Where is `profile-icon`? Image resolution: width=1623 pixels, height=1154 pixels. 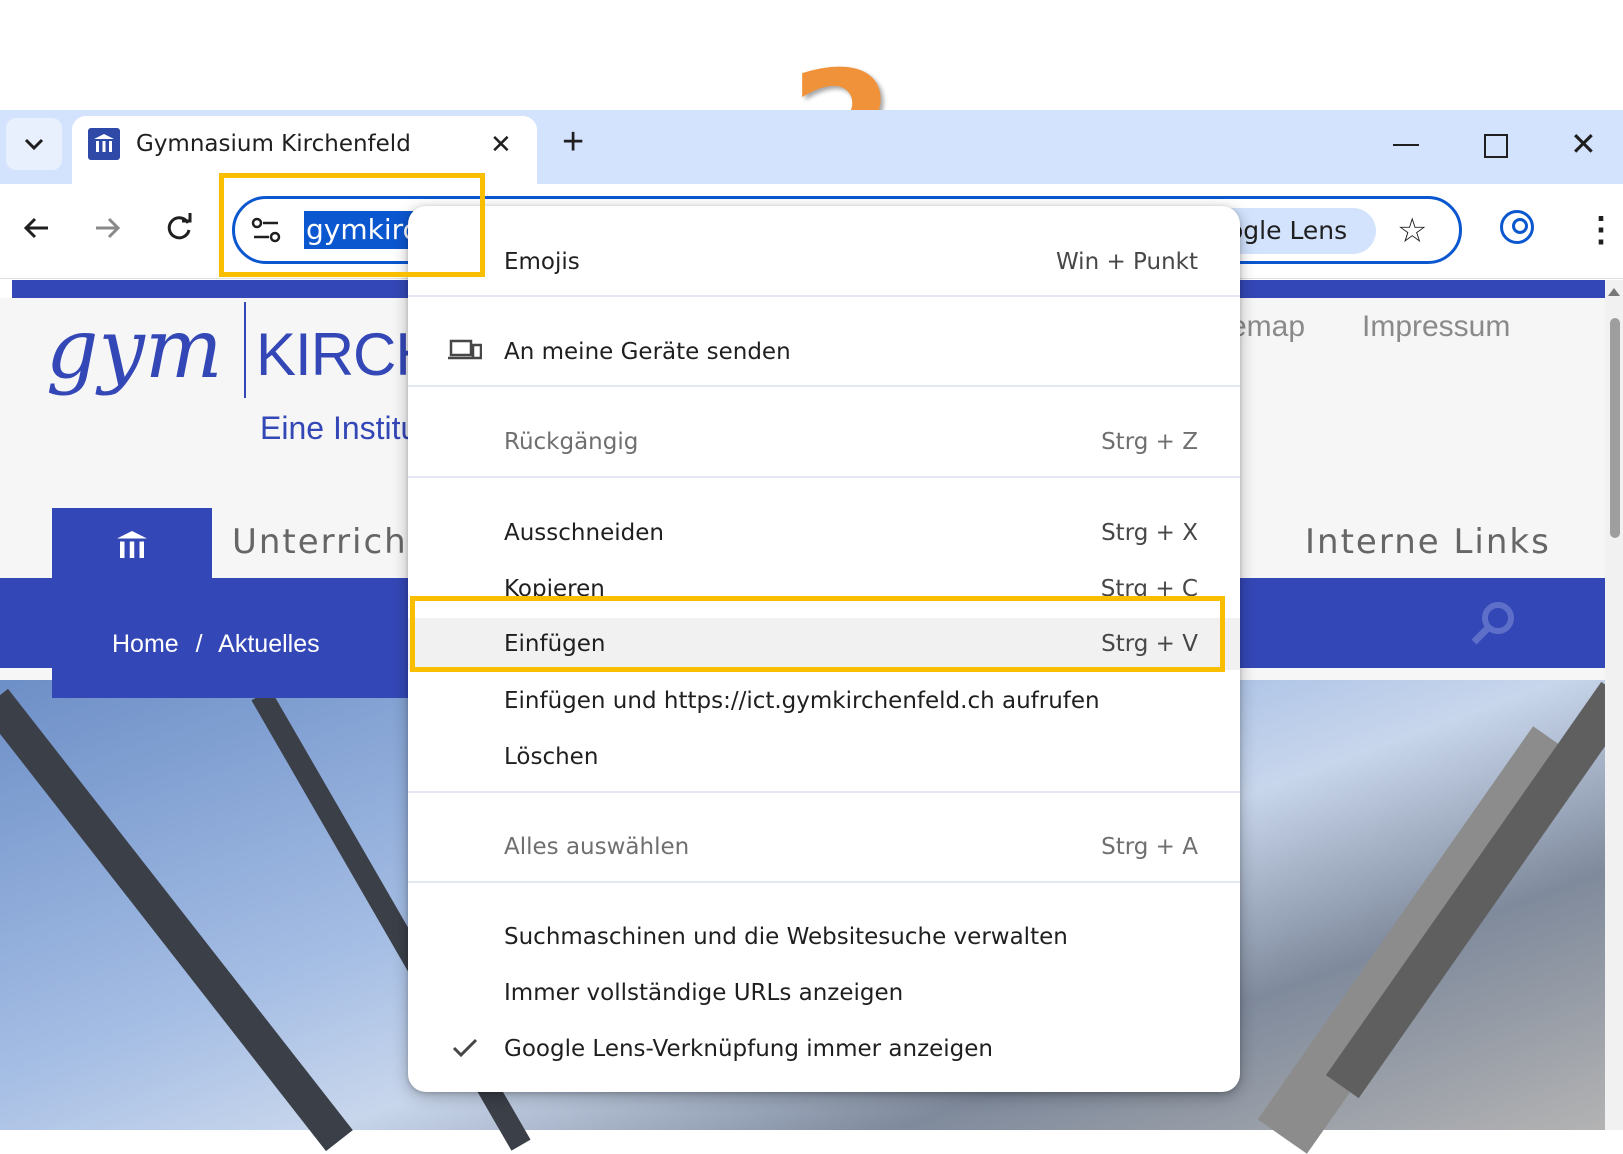 profile-icon is located at coordinates (1517, 227).